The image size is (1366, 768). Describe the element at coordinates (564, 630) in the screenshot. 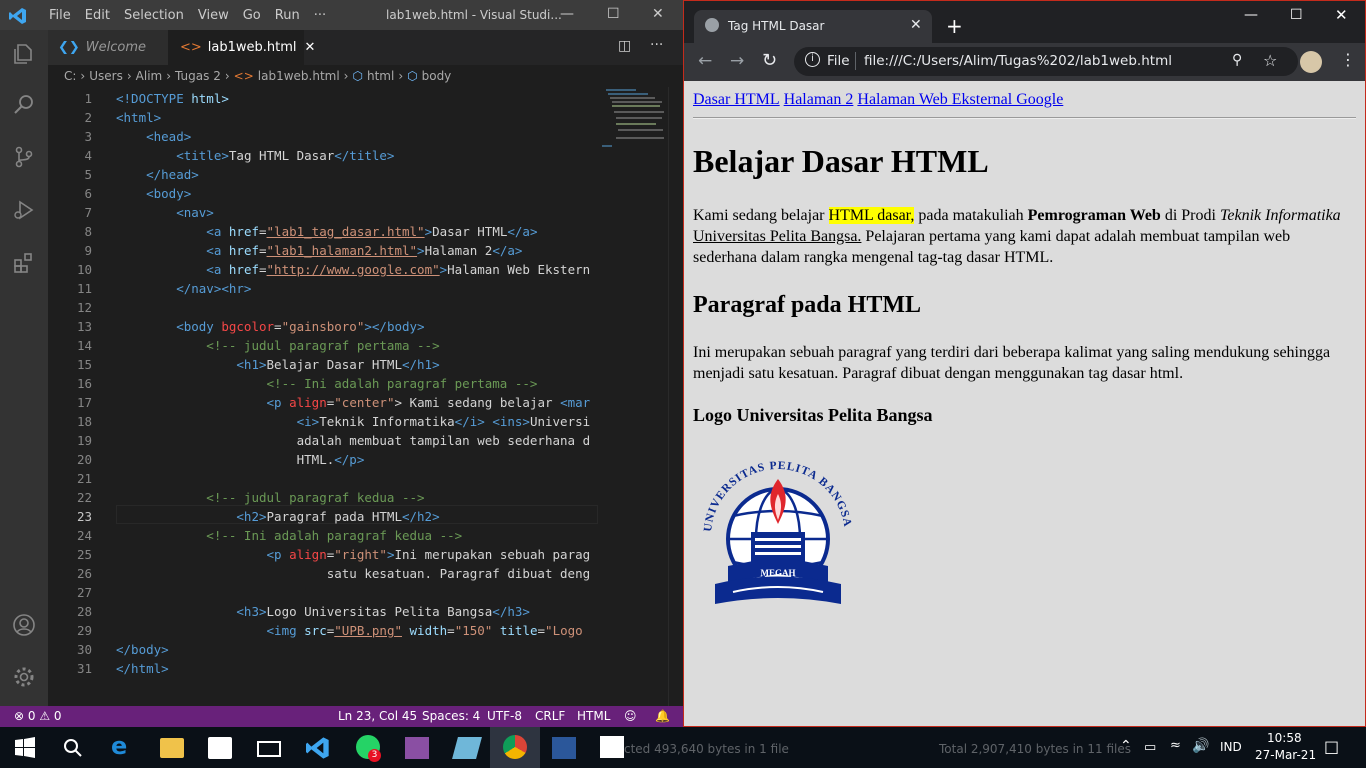

I see `code-token: "Logo` at that location.